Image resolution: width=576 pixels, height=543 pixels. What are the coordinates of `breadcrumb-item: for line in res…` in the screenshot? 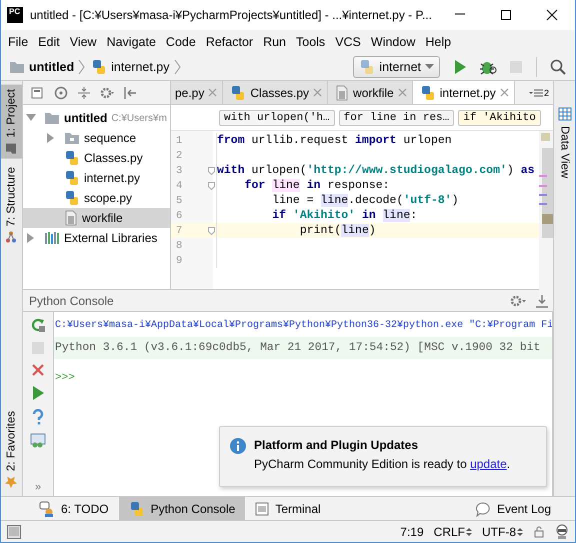 It's located at (396, 118).